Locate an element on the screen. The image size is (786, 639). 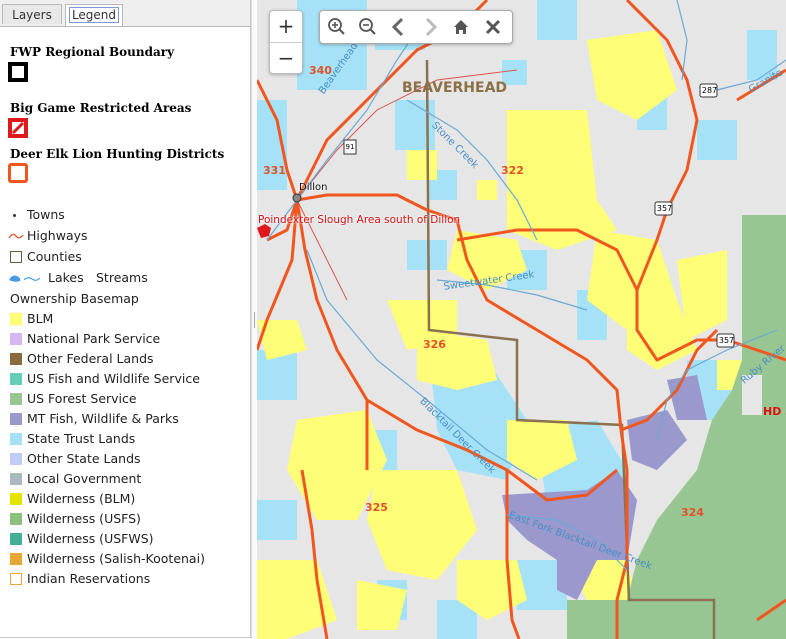
ownership-label: BLM is located at coordinates (40, 318).